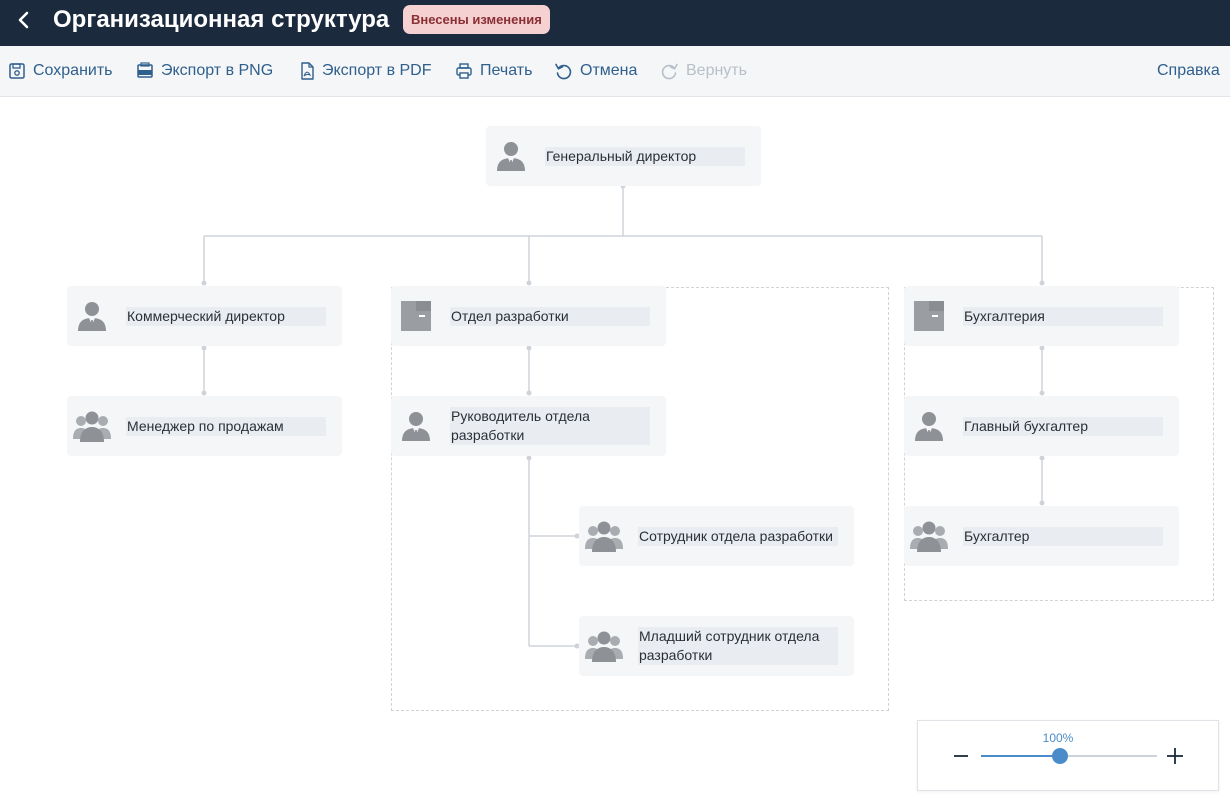 The height and width of the screenshot is (801, 1230). I want to click on org-node-ceo: Генеральный директор, so click(623, 156).